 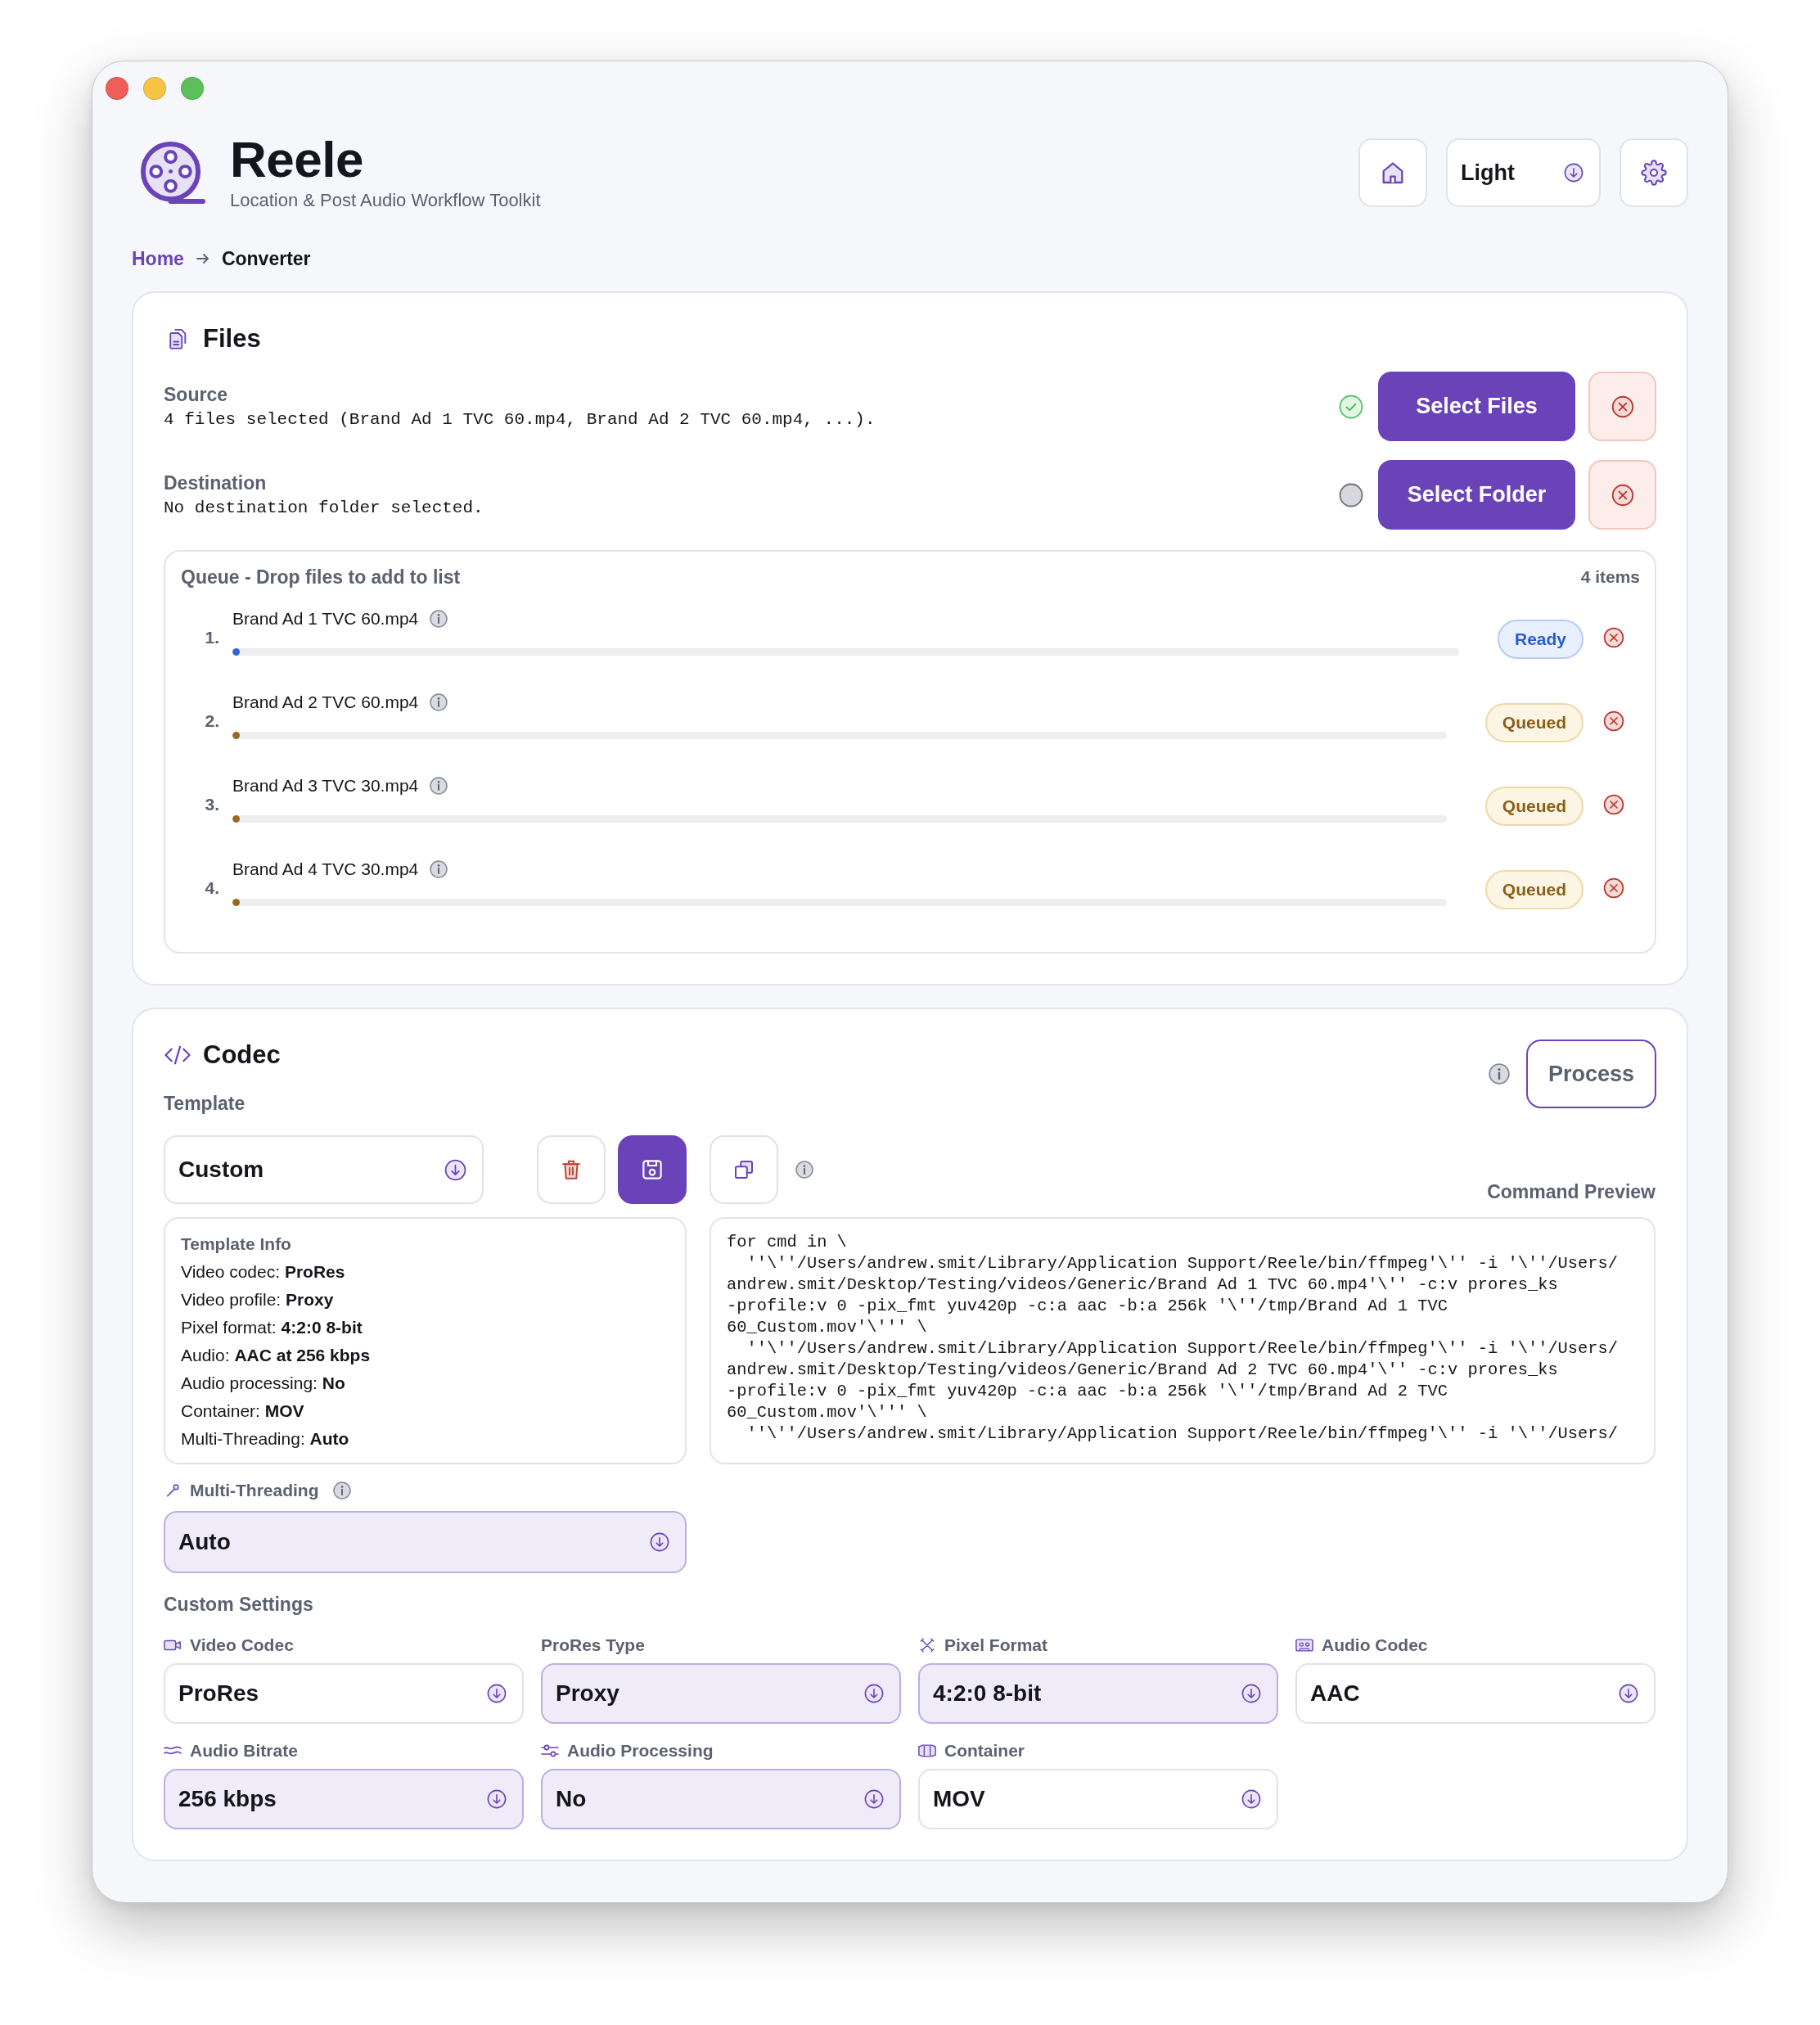 I want to click on cassette-icon, so click(x=1304, y=1645).